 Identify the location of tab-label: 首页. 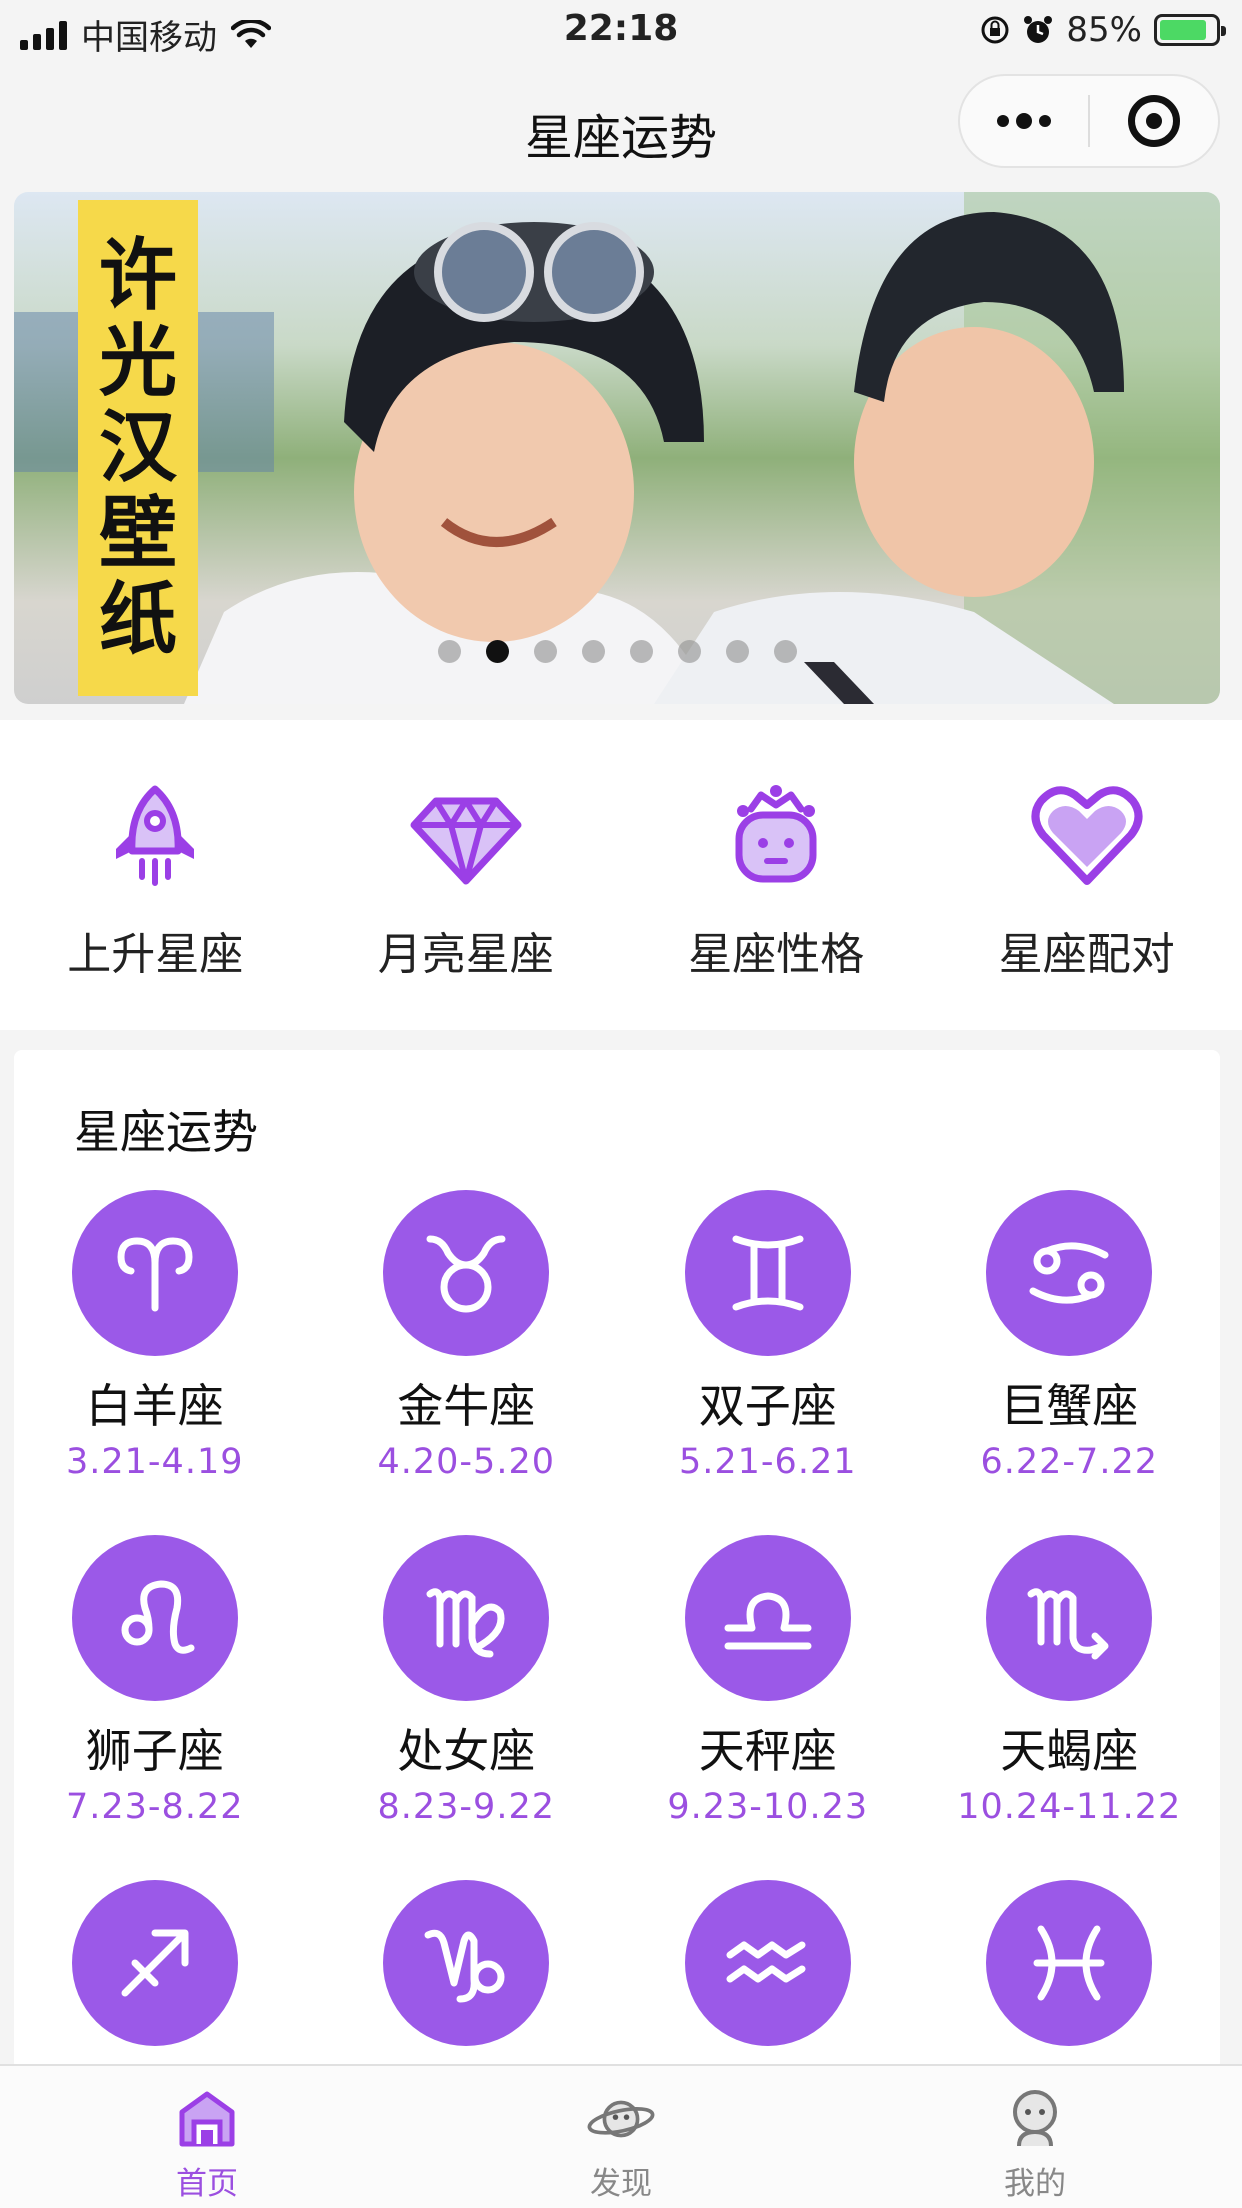
(207, 2184).